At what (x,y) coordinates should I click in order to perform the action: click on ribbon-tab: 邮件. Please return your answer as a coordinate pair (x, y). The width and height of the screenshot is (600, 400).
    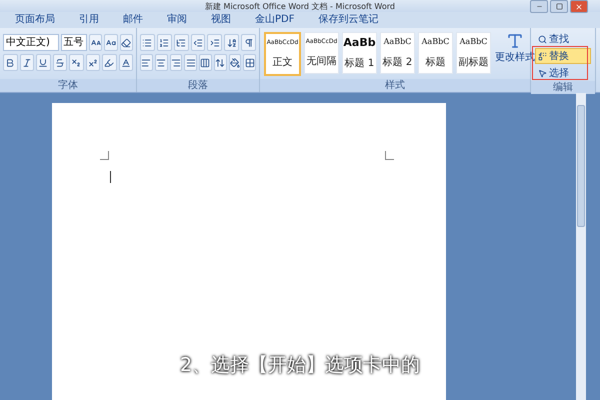
    Looking at the image, I should click on (133, 20).